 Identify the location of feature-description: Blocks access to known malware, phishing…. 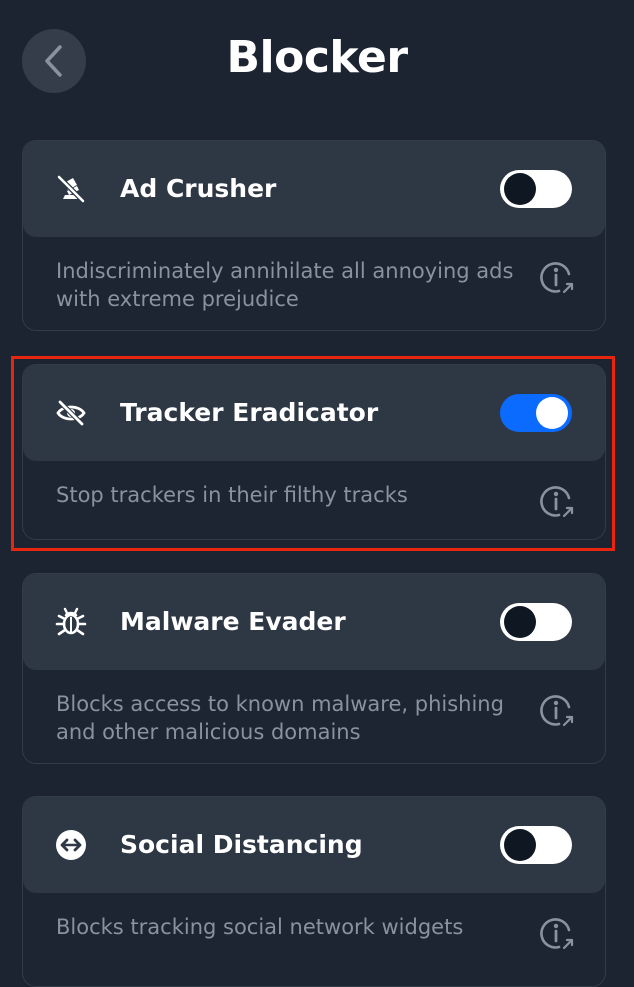
(280, 718).